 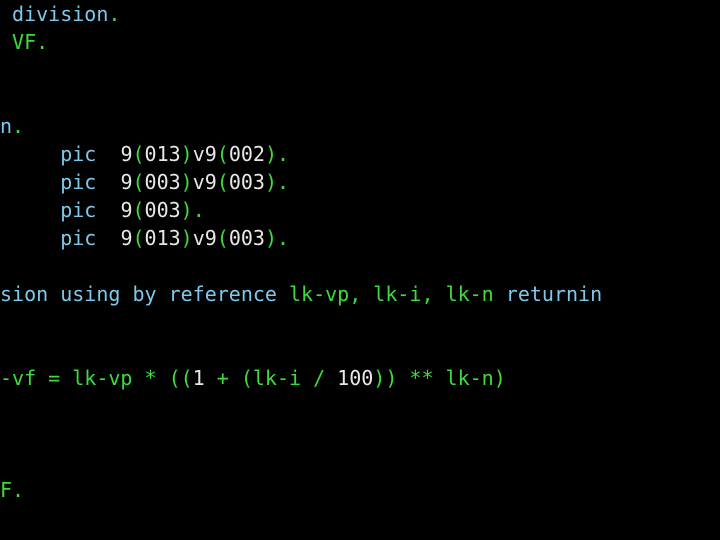 I want to click on code-token-identifier: lk-i, so click(x=397, y=294).